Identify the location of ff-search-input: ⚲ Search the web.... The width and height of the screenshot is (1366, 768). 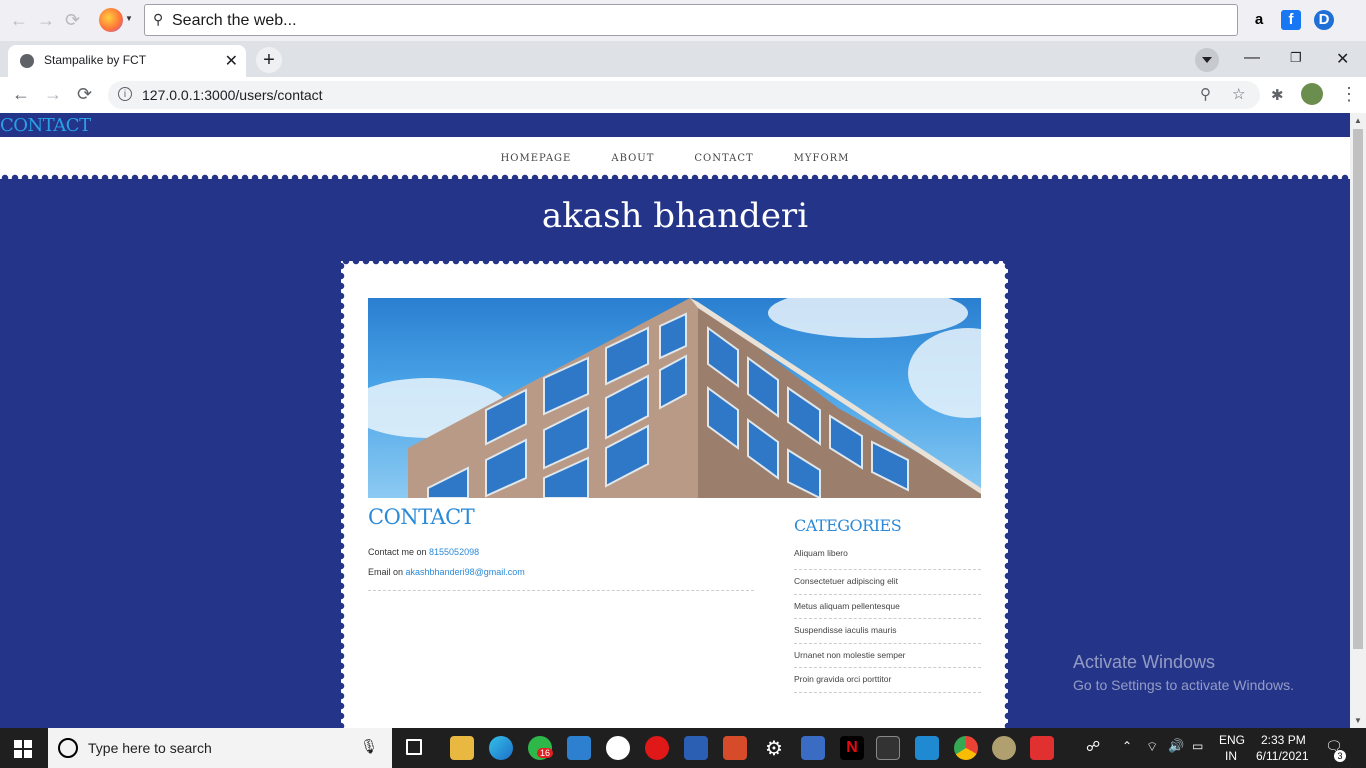
(691, 20).